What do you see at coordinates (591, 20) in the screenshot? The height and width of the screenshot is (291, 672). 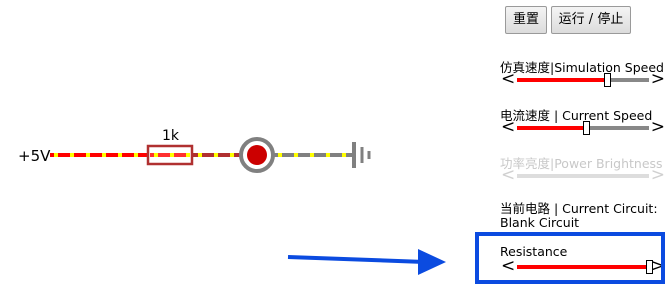 I see `run-stop-button: 运行 / 停止` at bounding box center [591, 20].